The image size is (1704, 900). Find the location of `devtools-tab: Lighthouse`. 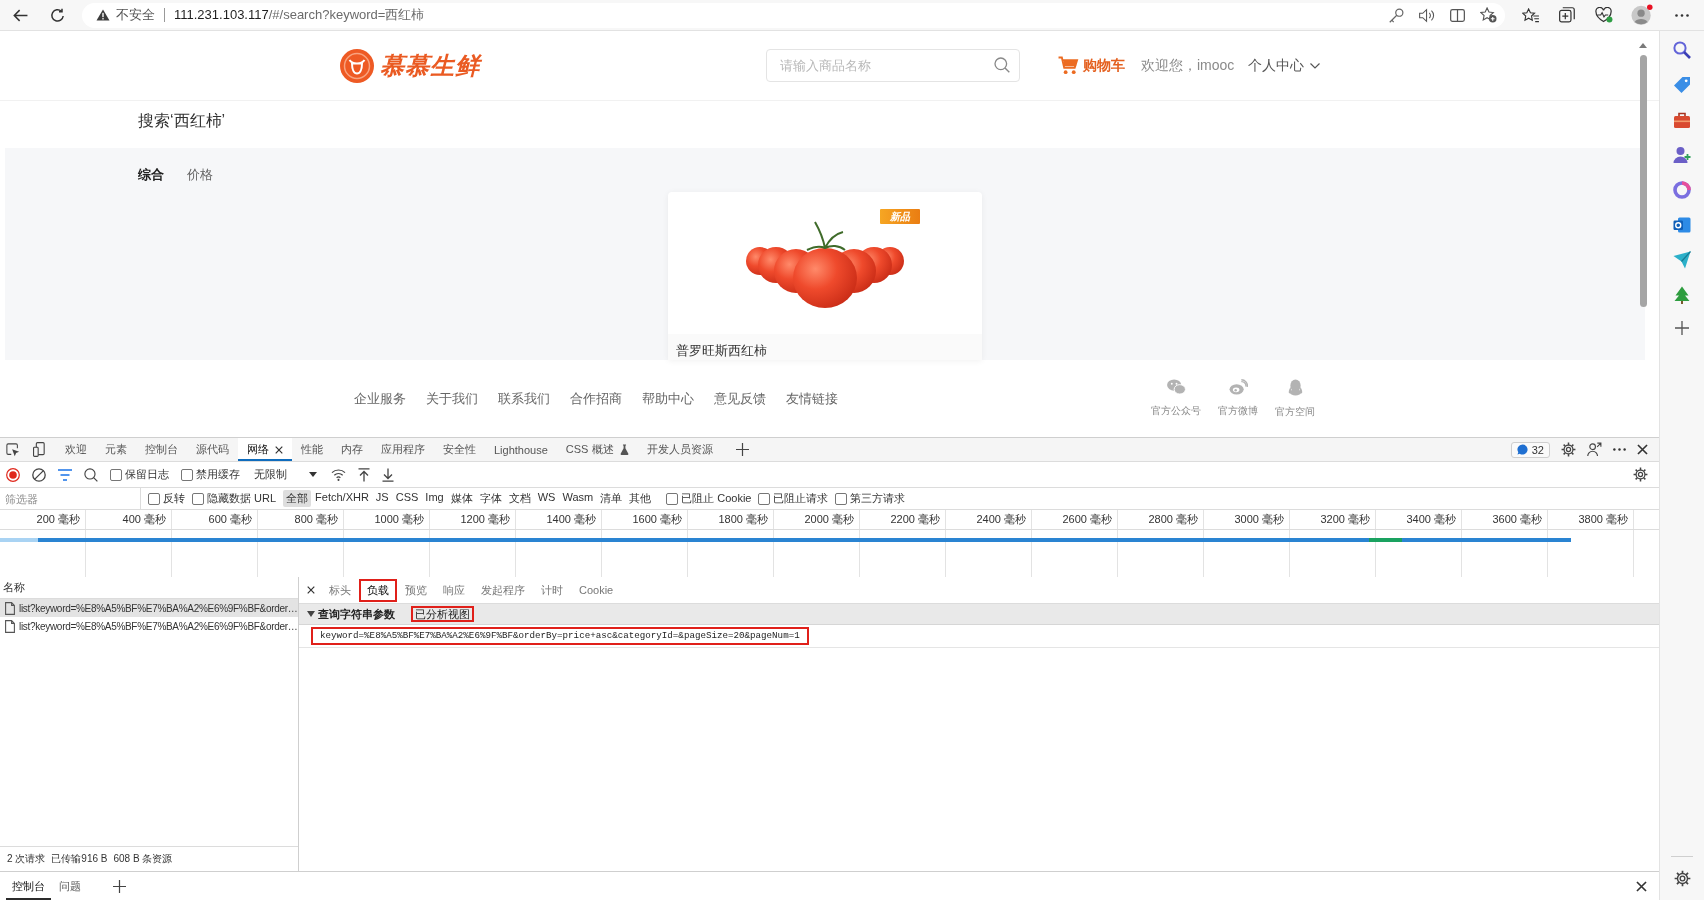

devtools-tab: Lighthouse is located at coordinates (521, 449).